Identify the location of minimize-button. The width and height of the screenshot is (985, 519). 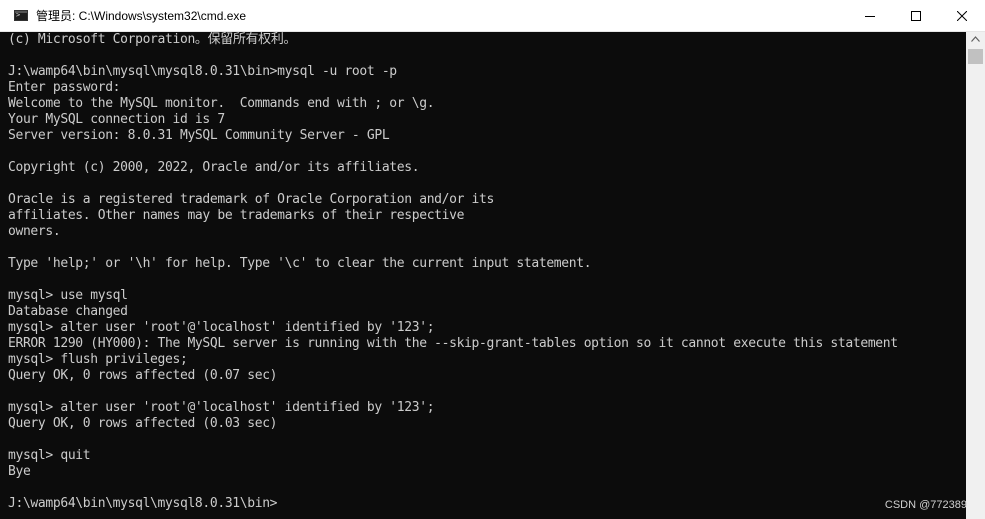
(870, 15).